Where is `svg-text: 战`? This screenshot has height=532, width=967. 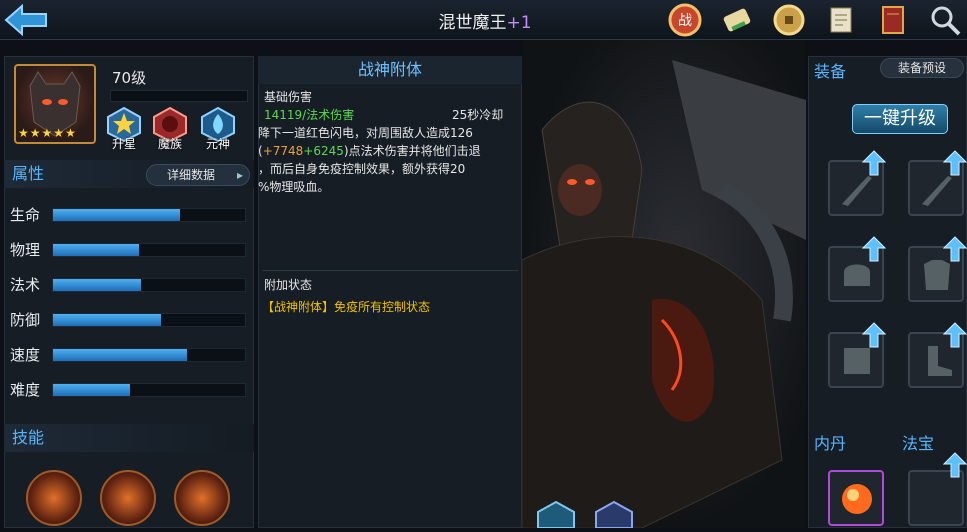 svg-text: 战 is located at coordinates (685, 21).